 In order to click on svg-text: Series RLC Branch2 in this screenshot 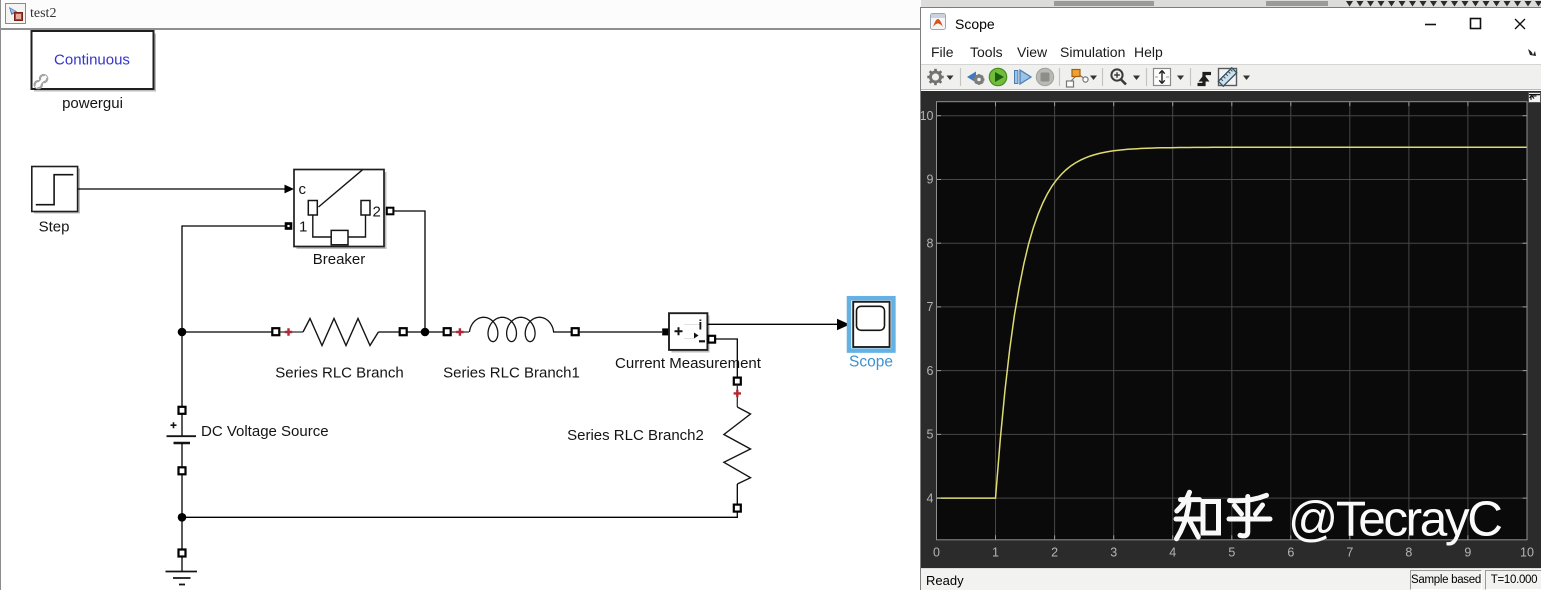, I will do `click(635, 435)`.